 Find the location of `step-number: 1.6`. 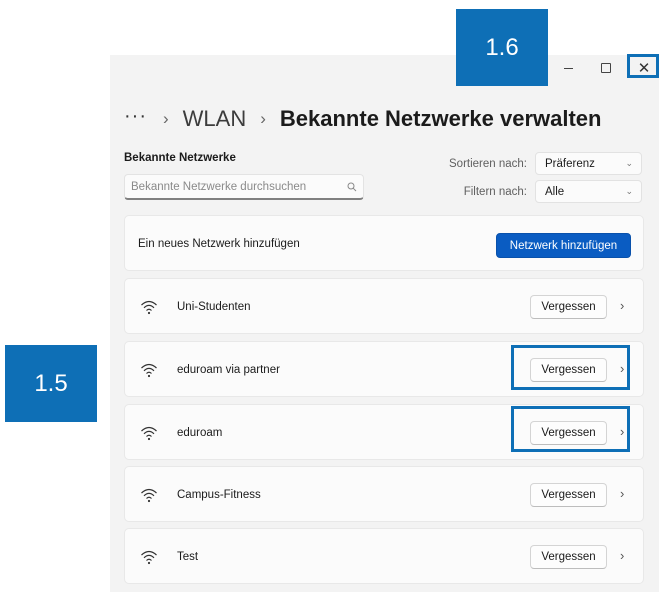

step-number: 1.6 is located at coordinates (502, 47).